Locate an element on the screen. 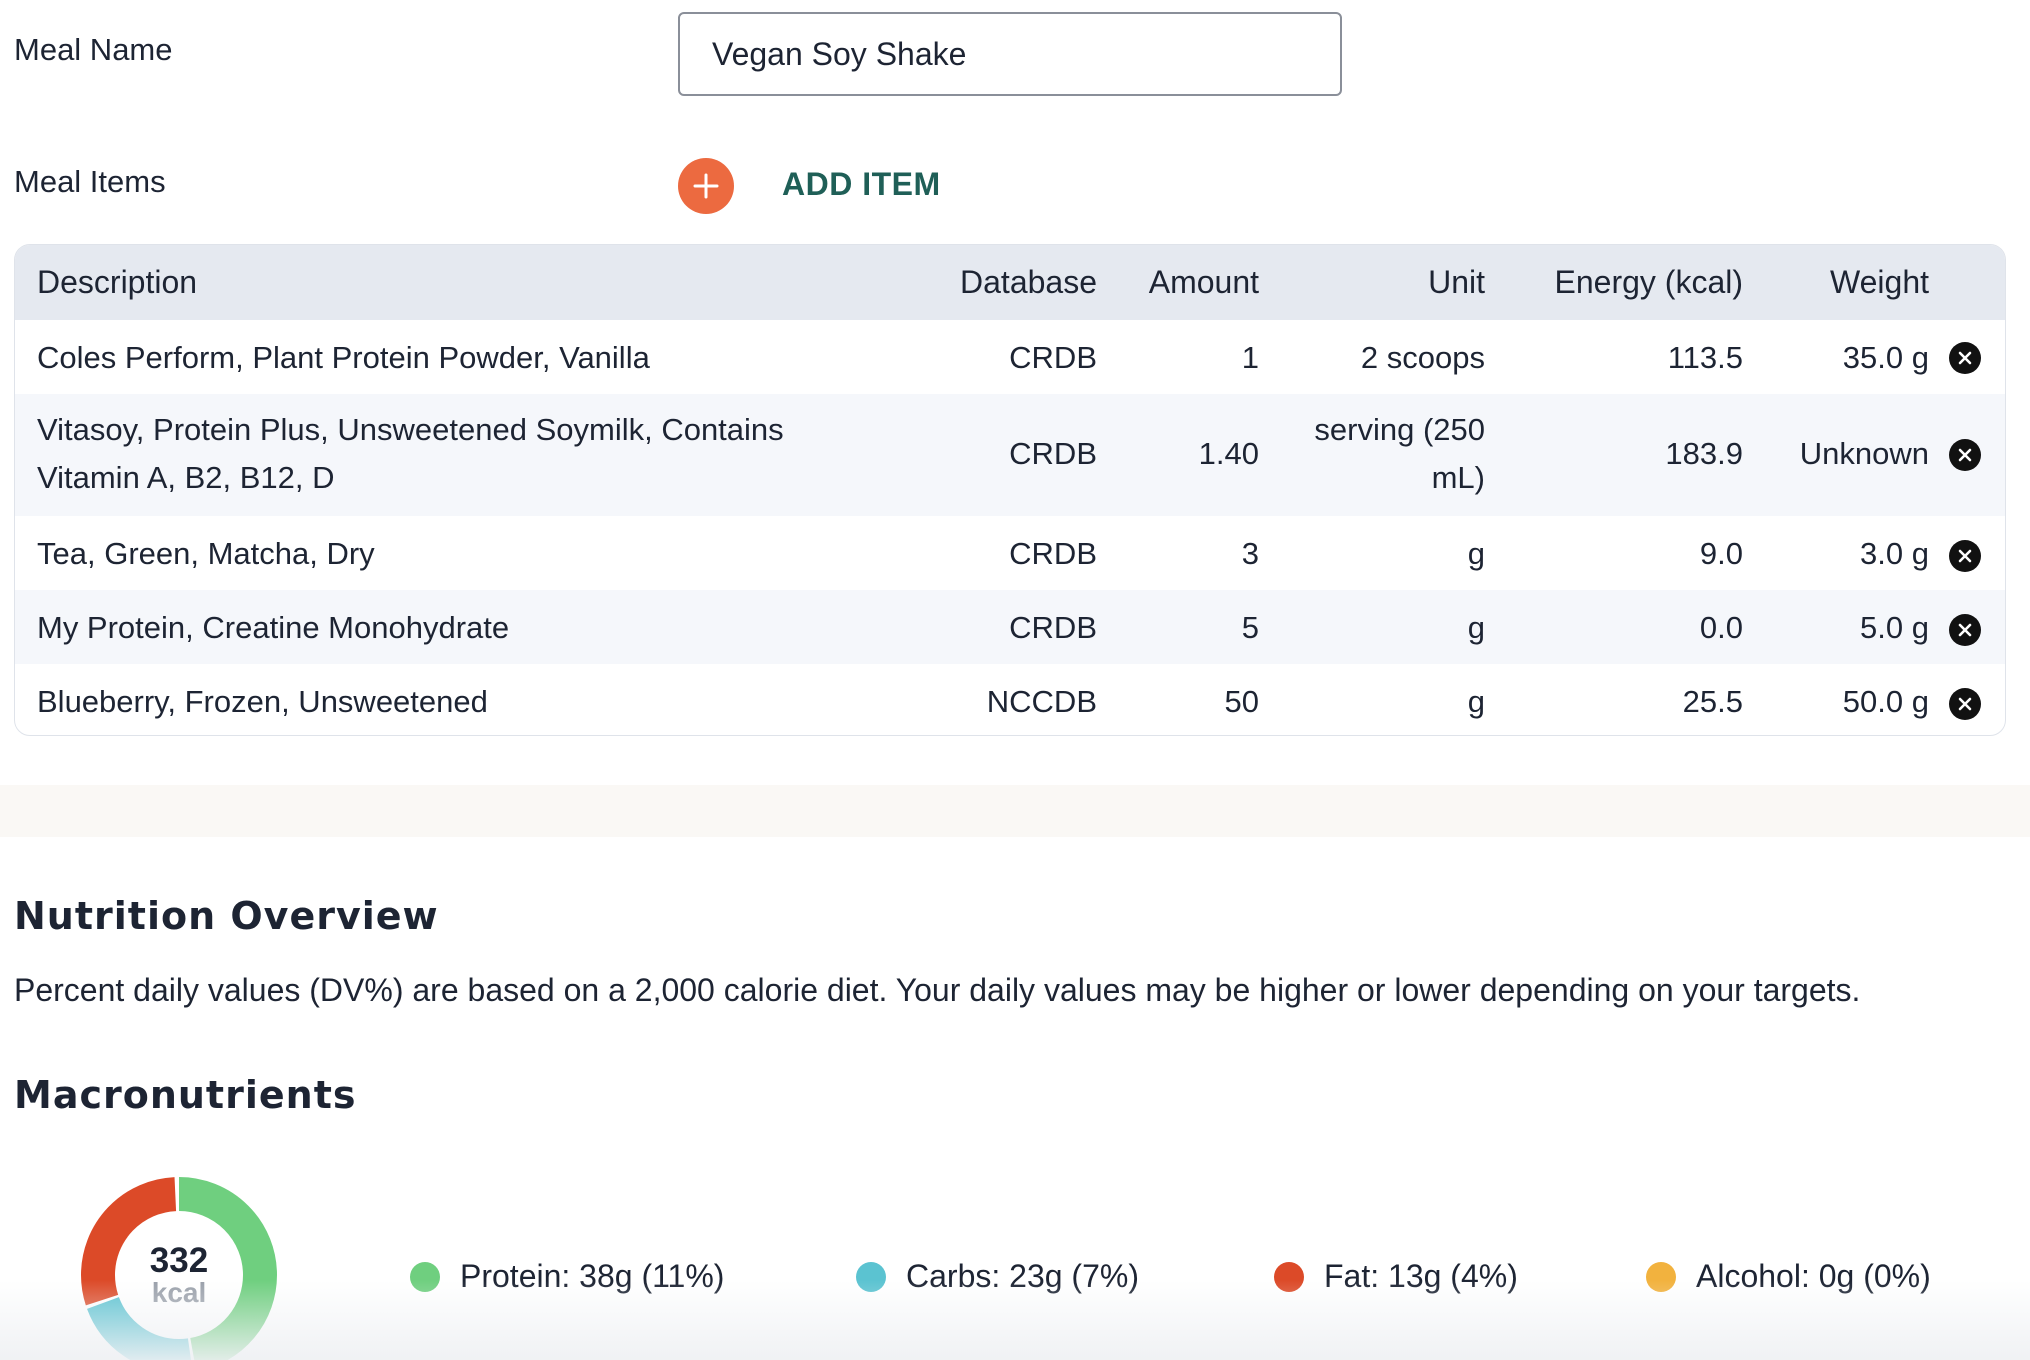  cell-unit: 2 scoops is located at coordinates (1385, 358).